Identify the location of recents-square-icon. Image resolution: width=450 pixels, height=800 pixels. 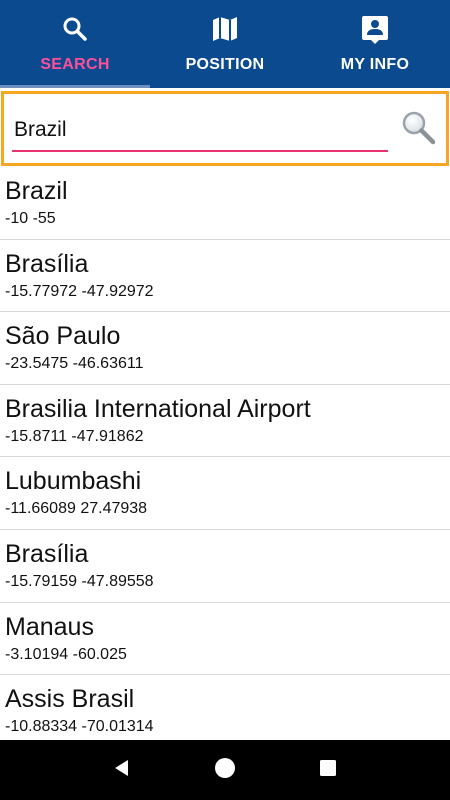
(328, 770).